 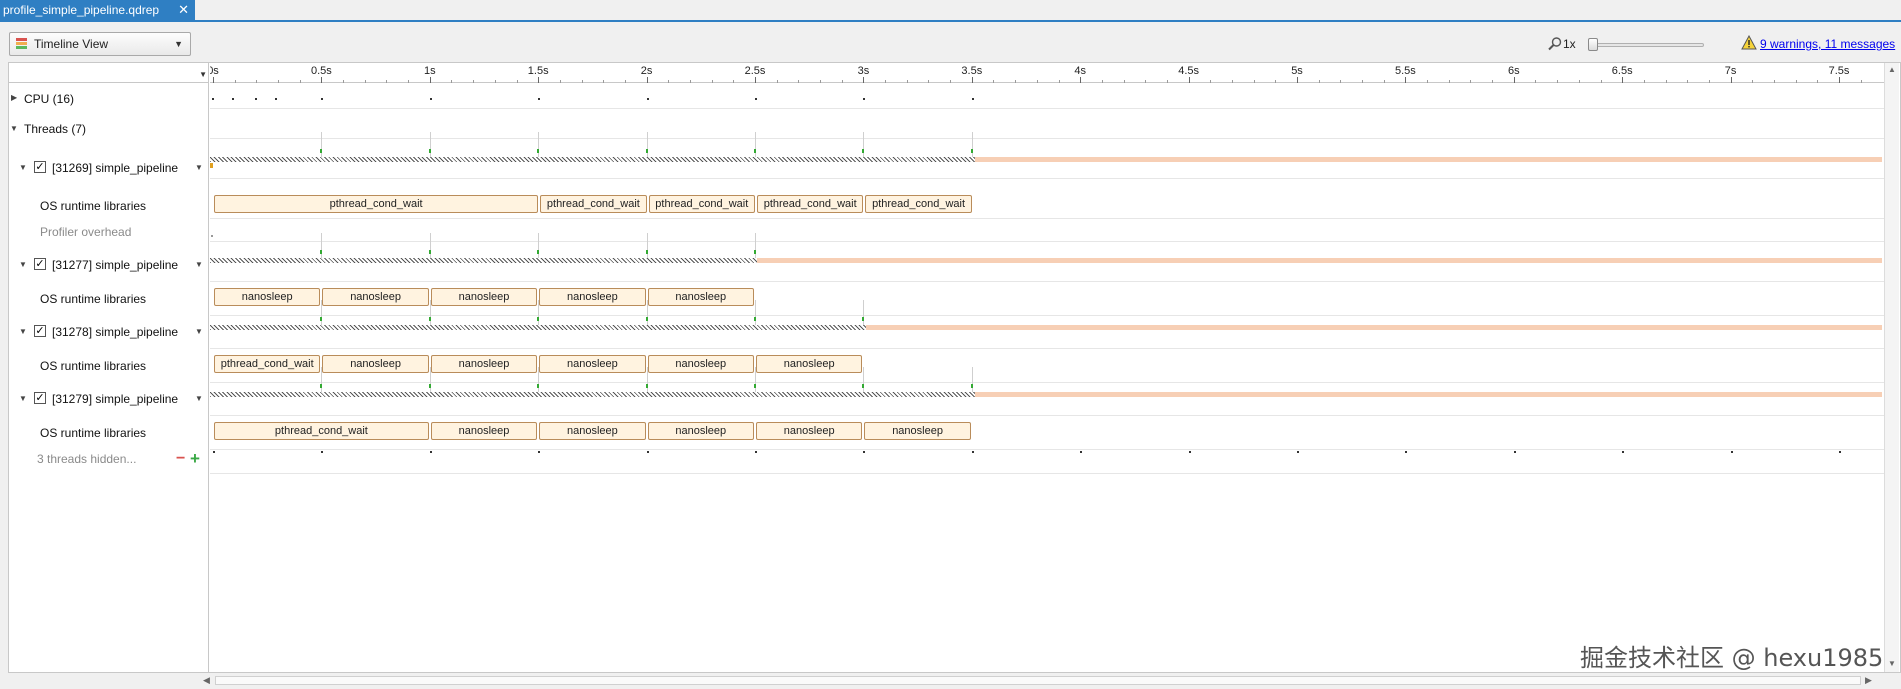 What do you see at coordinates (100, 44) in the screenshot?
I see `view-select: Timeline View ▼` at bounding box center [100, 44].